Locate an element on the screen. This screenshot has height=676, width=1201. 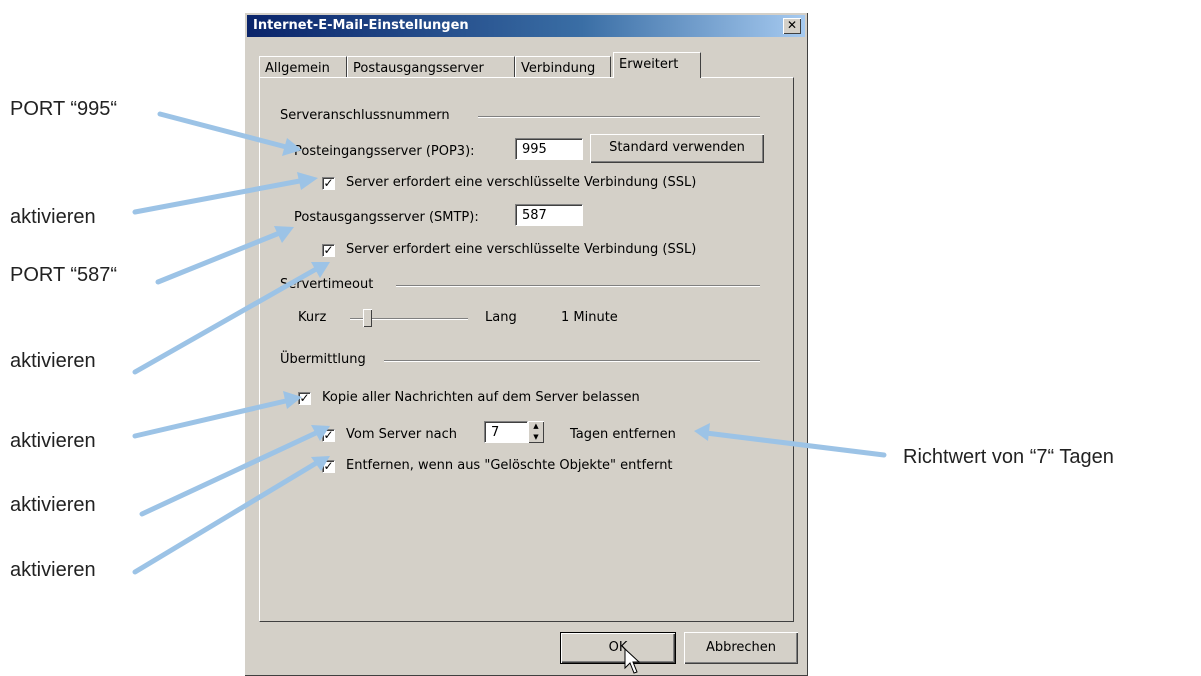
tab-erweitert: Erweitert is located at coordinates (657, 65).